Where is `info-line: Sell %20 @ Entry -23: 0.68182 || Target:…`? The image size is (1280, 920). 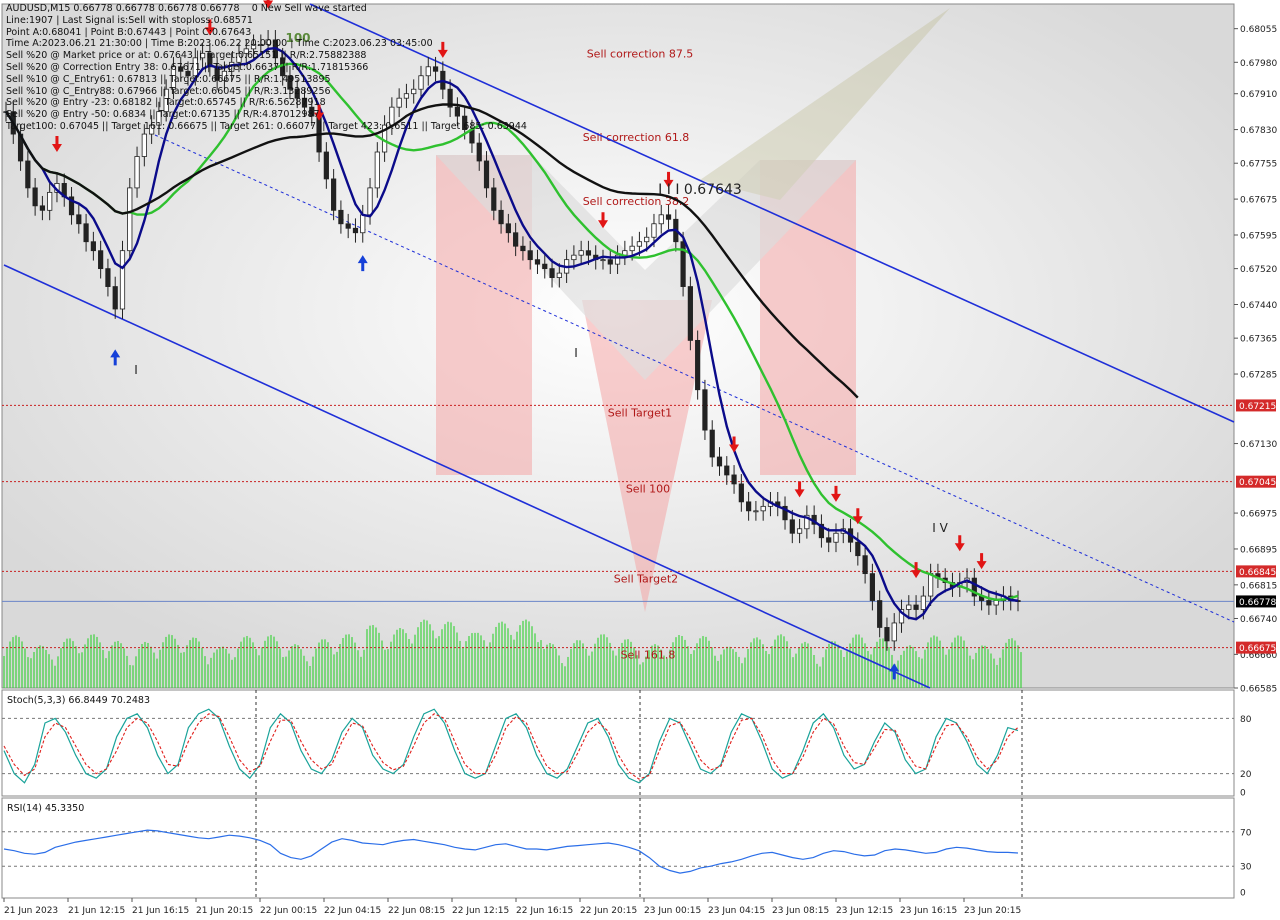 info-line: Sell %20 @ Entry -23: 0.68182 || Target:… is located at coordinates (166, 103).